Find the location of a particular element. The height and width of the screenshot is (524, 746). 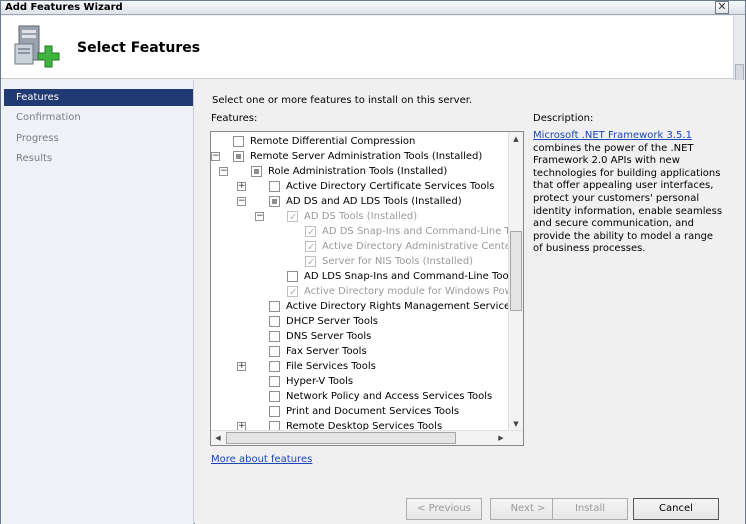

tree-item: DHCP Server Tools is located at coordinates (359, 321).